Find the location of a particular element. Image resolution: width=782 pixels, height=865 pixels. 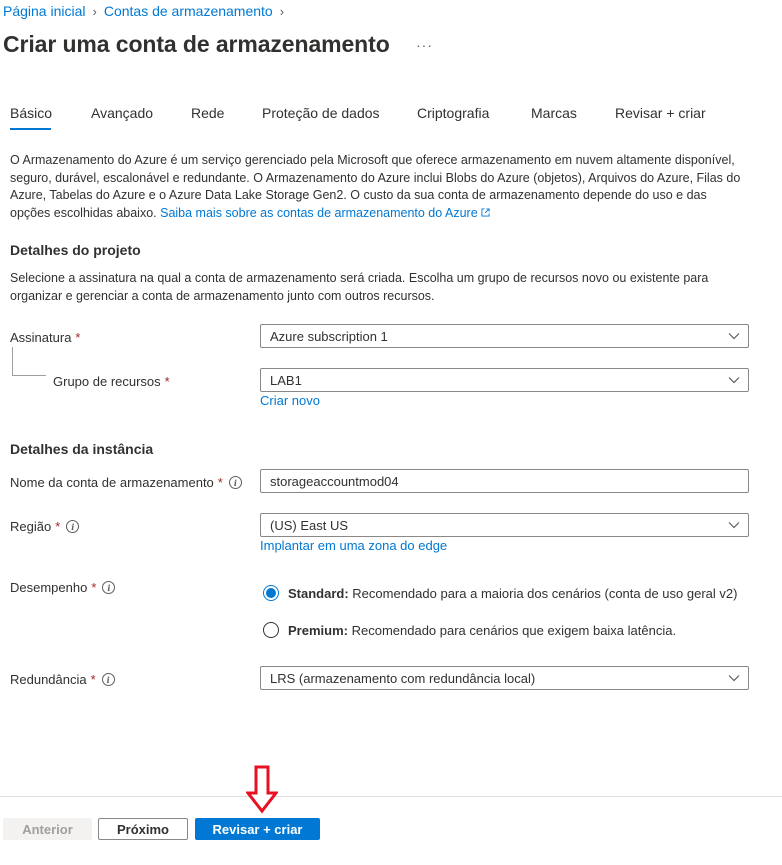

review-create-button: Revisar + criar is located at coordinates (257, 829).